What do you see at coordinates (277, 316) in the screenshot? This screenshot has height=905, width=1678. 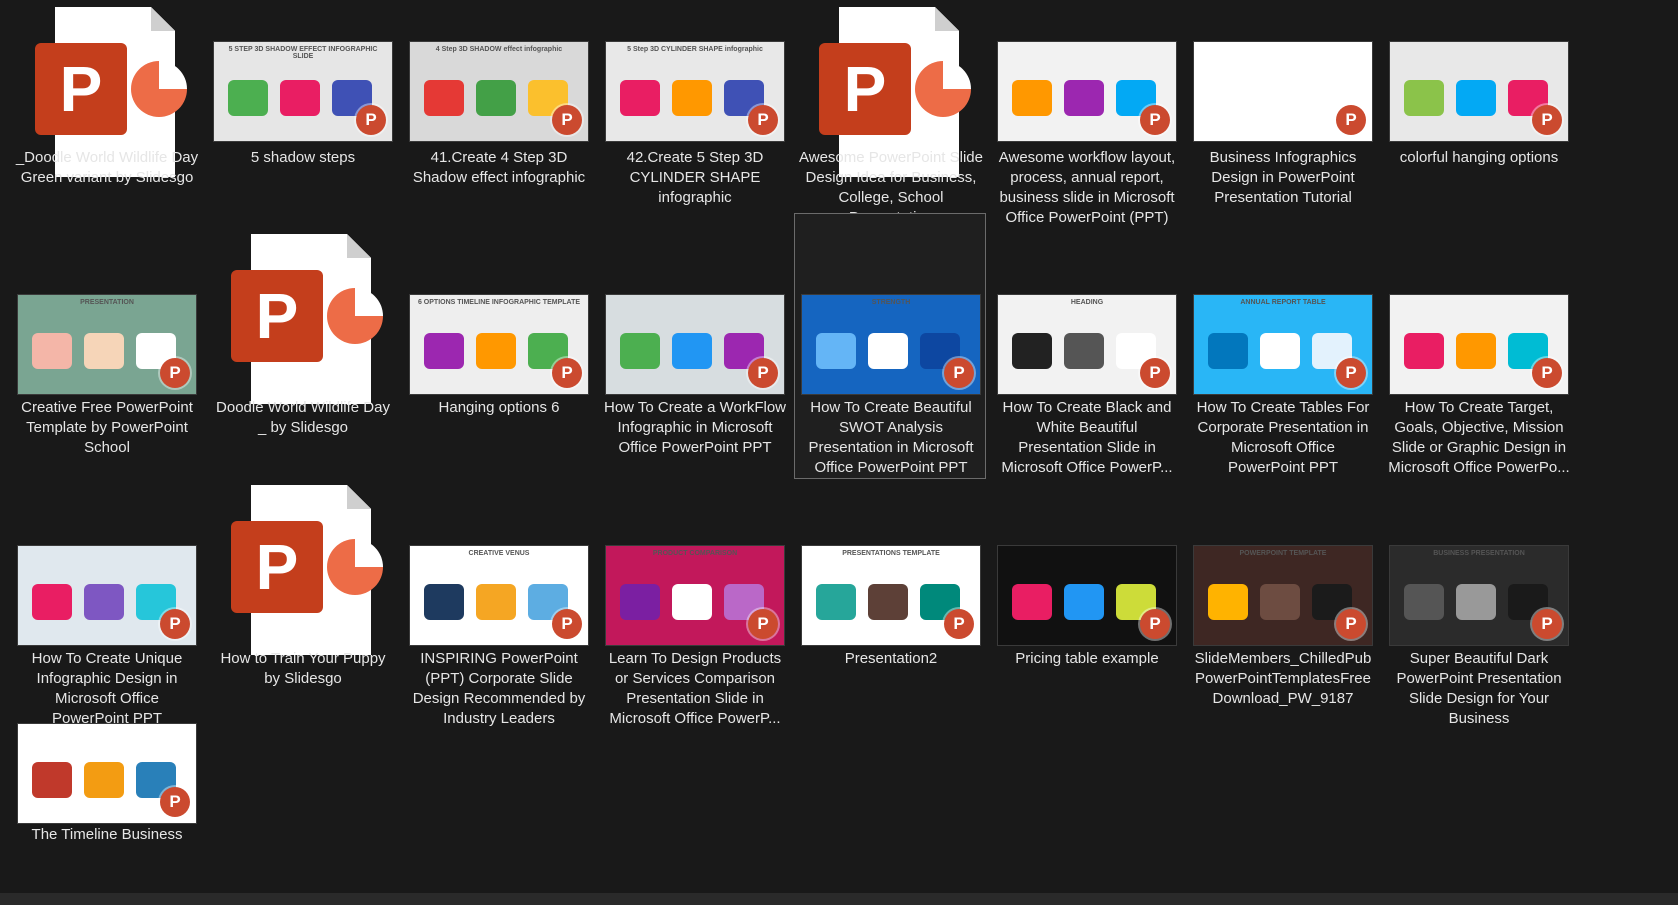 I see `powerpoint-logo: P` at bounding box center [277, 316].